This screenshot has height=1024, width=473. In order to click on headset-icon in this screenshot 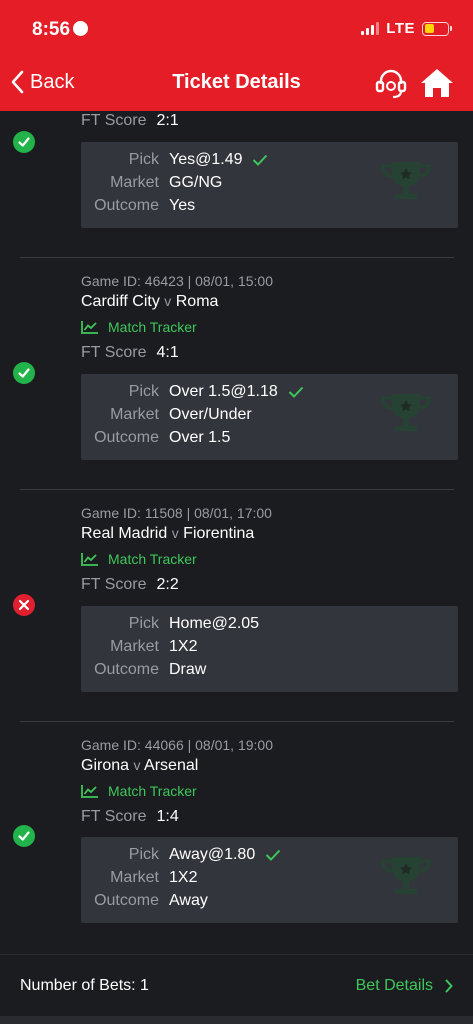, I will do `click(391, 84)`.